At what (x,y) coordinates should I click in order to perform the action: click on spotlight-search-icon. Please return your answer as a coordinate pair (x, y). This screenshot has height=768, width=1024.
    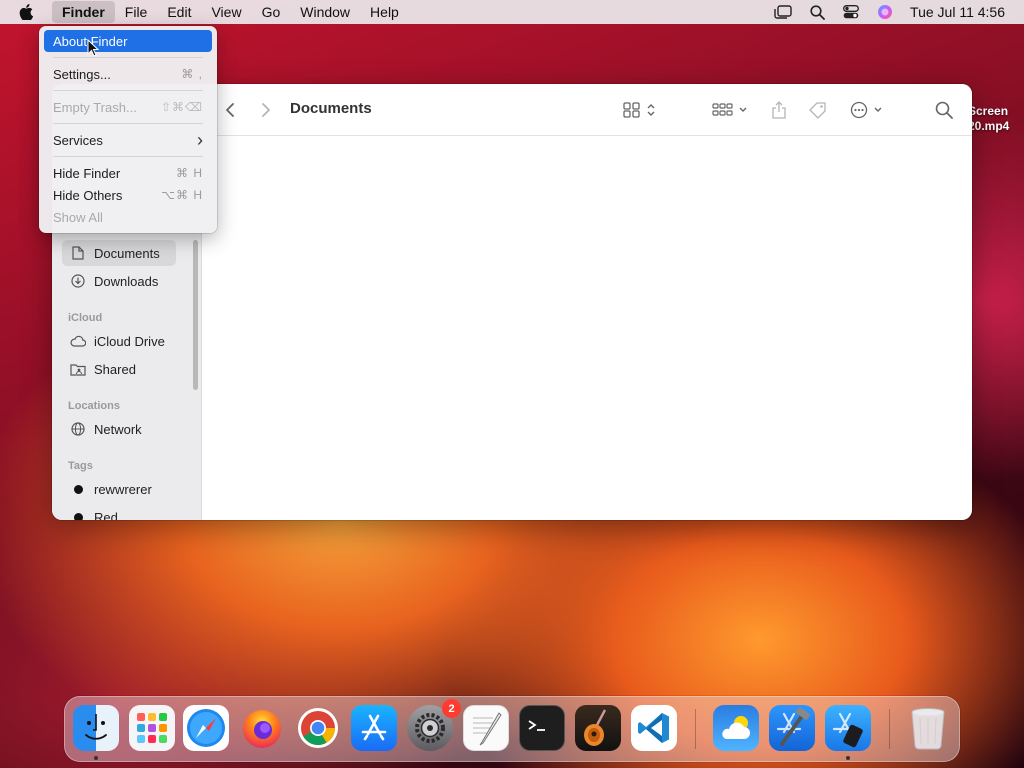
    Looking at the image, I should click on (817, 12).